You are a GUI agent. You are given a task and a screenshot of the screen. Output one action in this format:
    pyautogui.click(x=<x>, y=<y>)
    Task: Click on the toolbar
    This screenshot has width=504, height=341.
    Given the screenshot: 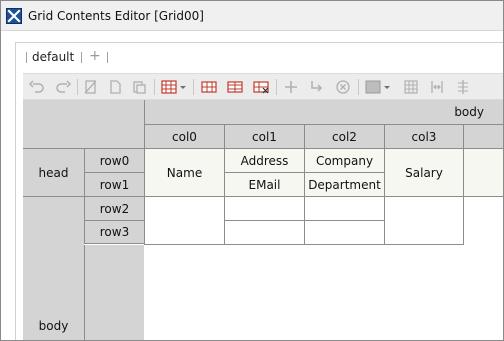 What is the action you would take?
    pyautogui.click(x=263, y=86)
    